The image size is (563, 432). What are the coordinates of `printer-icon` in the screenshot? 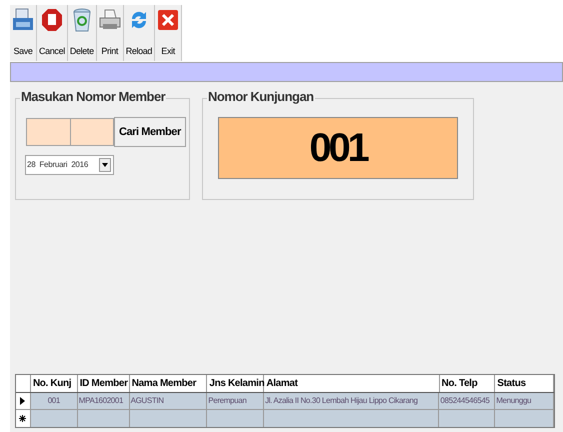 It's located at (109, 20).